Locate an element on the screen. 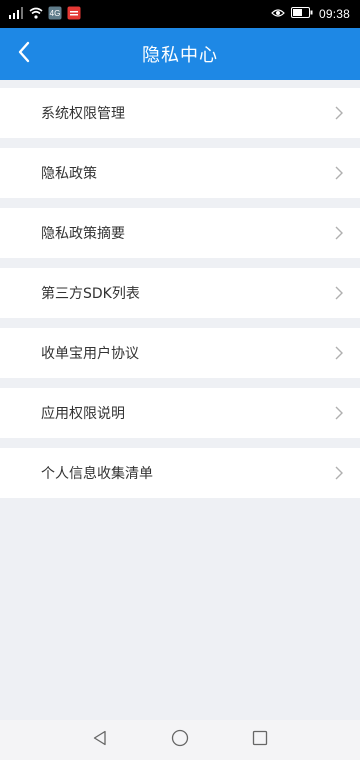 This screenshot has height=760, width=360. menu-item-privacy-summary: 隐私政策摘要 is located at coordinates (180, 233).